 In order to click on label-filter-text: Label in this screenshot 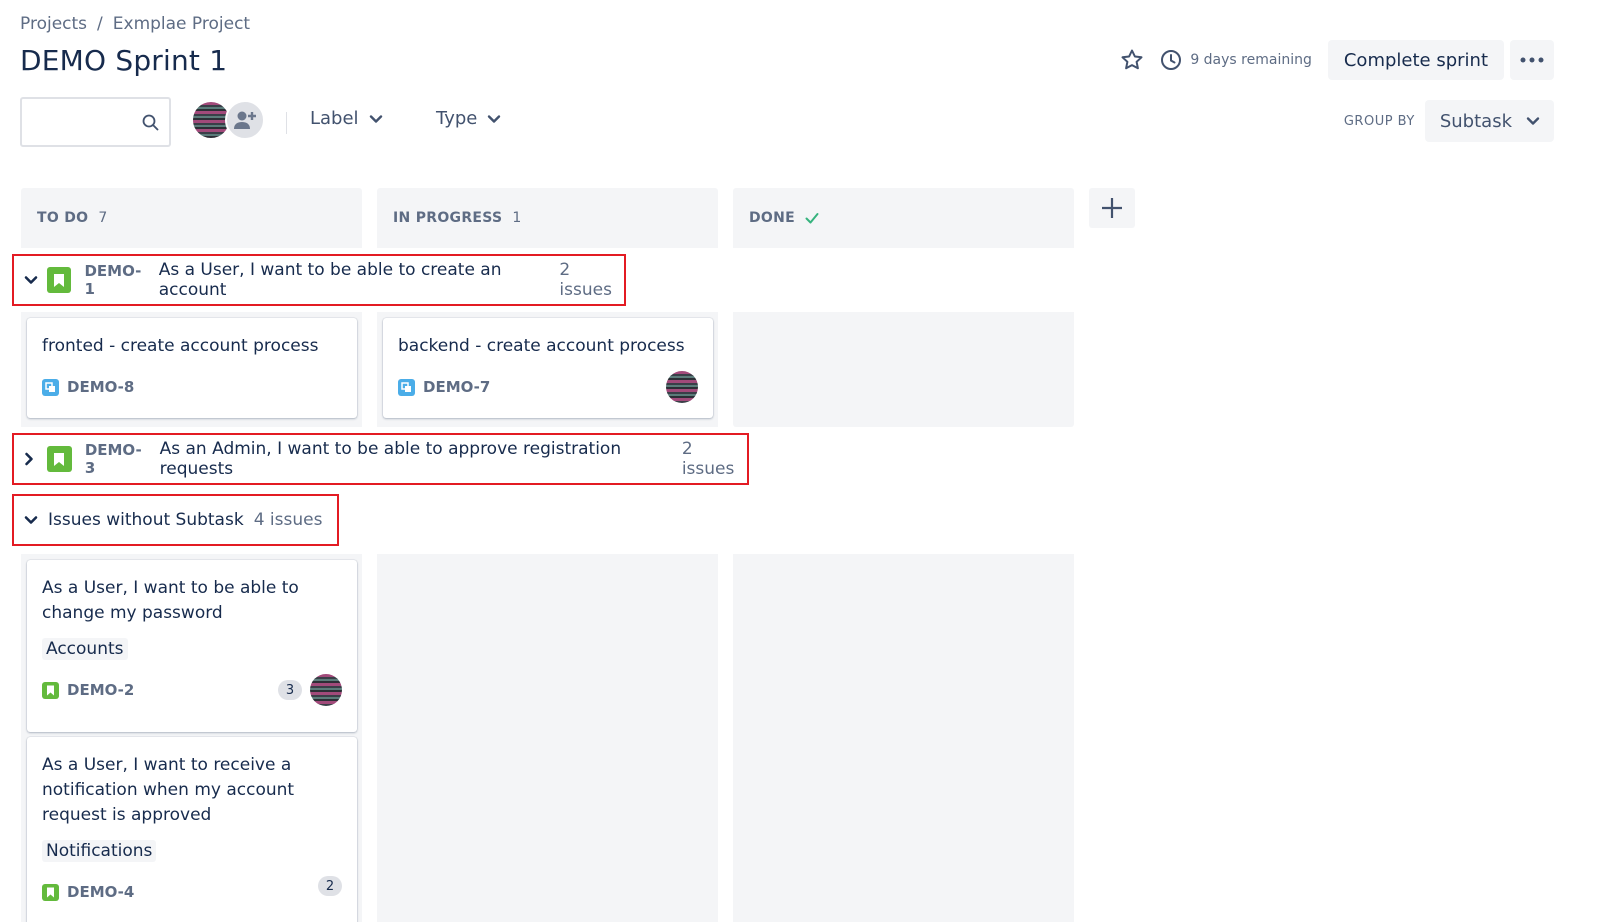, I will do `click(334, 118)`.